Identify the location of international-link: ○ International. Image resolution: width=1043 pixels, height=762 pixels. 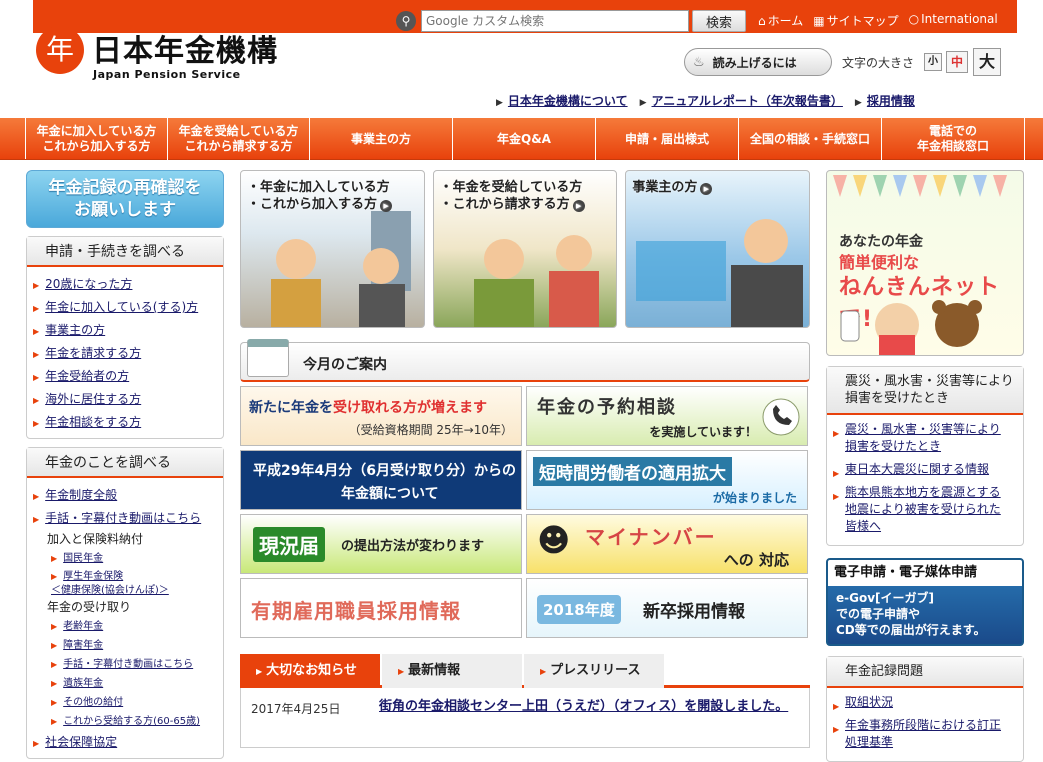
(953, 20).